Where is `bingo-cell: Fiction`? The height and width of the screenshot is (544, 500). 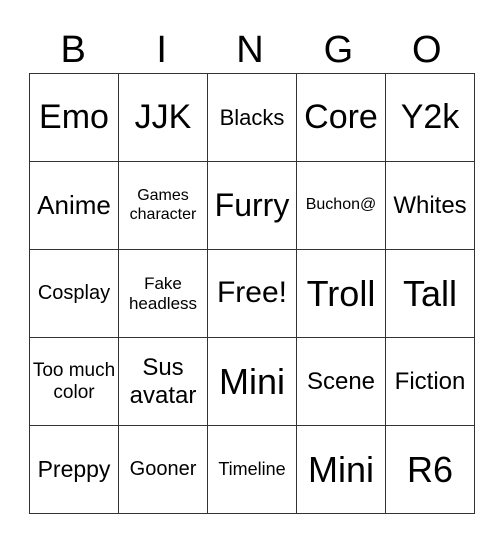
bingo-cell: Fiction is located at coordinates (430, 381).